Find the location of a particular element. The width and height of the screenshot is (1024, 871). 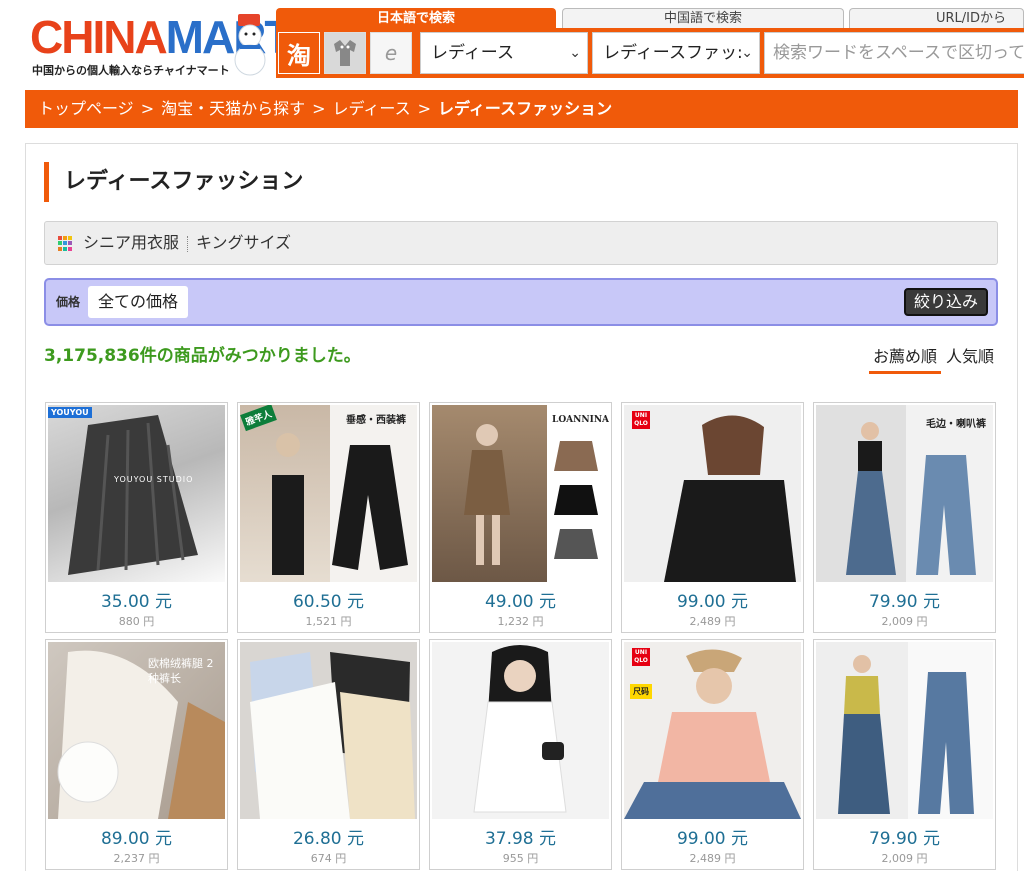

product-card: YOUYOU YOUYOU STUDIO 35.00 元 880 円 is located at coordinates (136, 517).